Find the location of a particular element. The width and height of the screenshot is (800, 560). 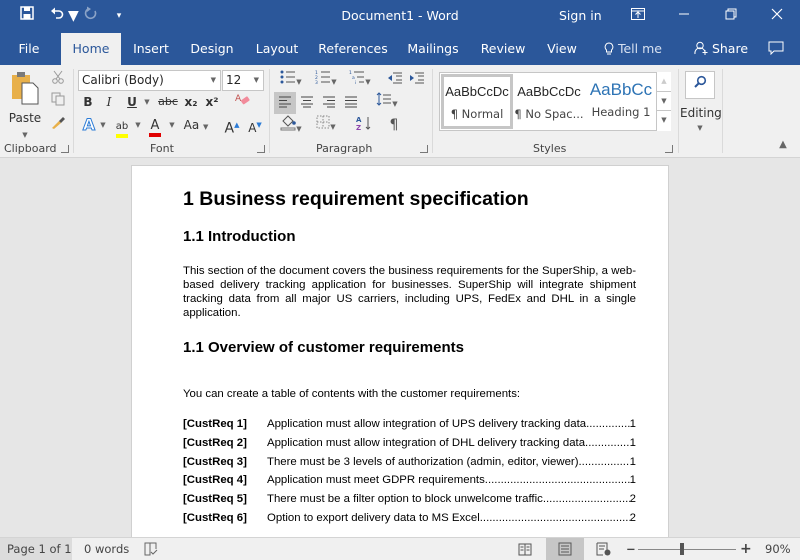

redo-icon is located at coordinates (91, 16).